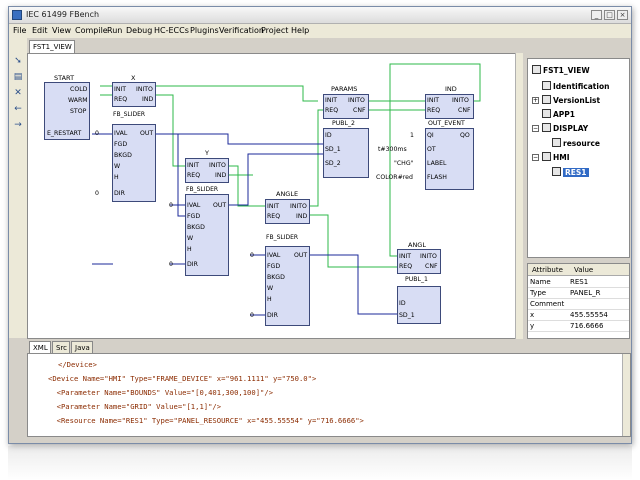 This screenshot has height=480, width=640. Describe the element at coordinates (622, 15) in the screenshot. I see `close-icon: ×` at that location.